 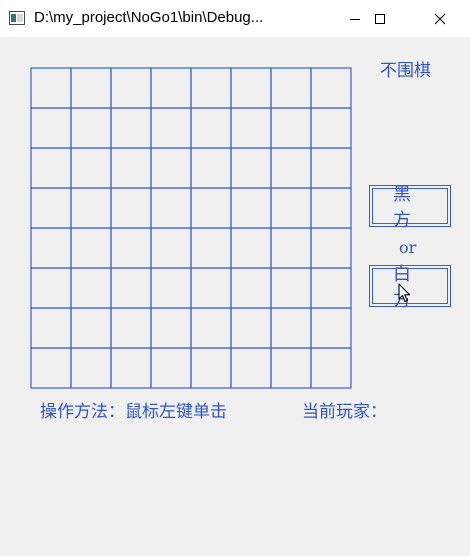 I want to click on close-icon, so click(x=440, y=18).